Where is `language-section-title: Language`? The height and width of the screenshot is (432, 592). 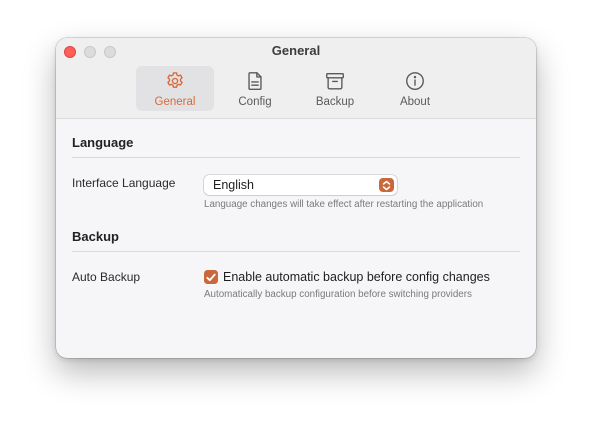 language-section-title: Language is located at coordinates (103, 142).